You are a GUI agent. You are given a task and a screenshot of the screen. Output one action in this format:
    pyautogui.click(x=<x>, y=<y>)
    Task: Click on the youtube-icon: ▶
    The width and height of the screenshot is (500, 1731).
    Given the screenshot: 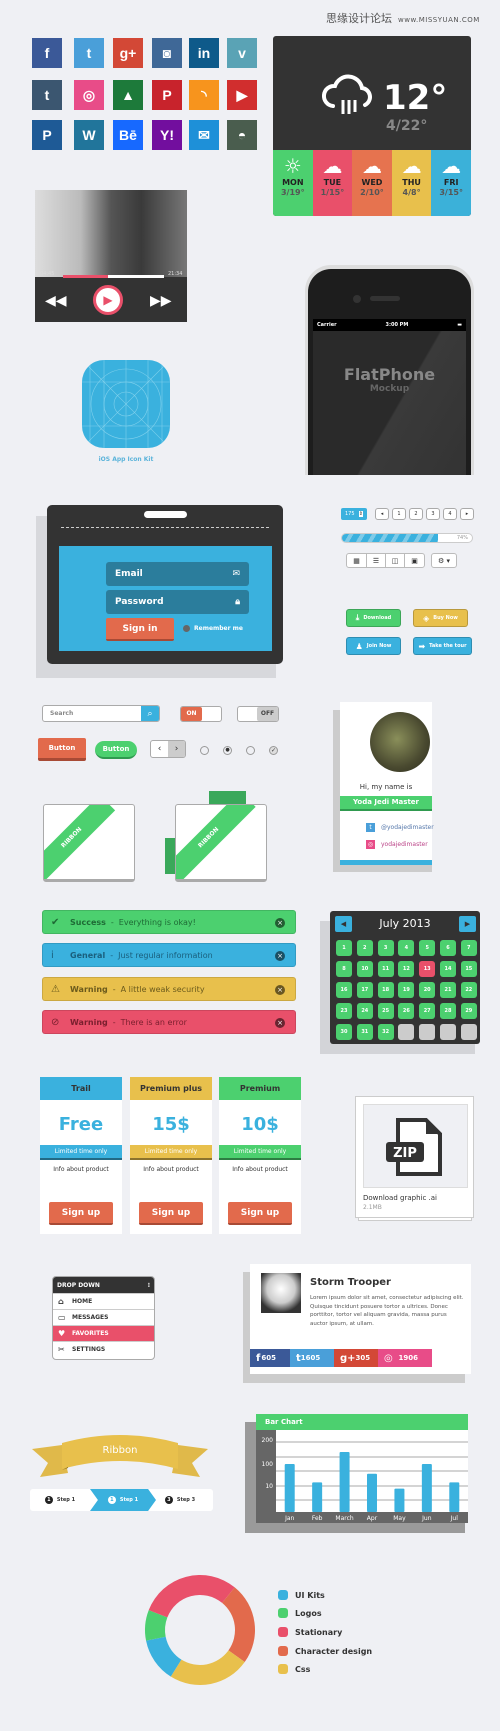 What is the action you would take?
    pyautogui.click(x=242, y=95)
    